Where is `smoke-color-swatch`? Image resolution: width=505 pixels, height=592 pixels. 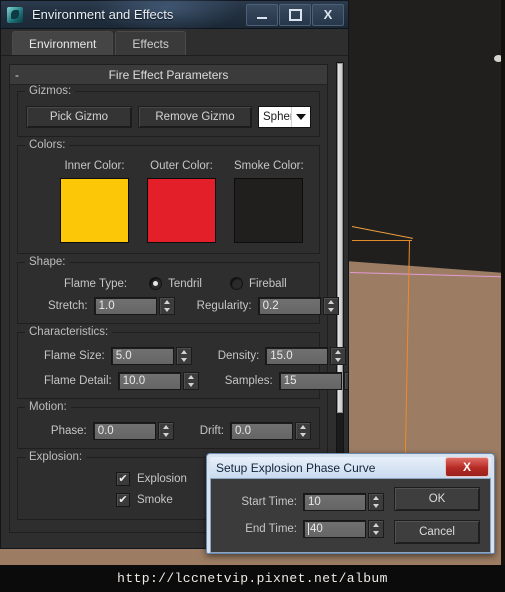 smoke-color-swatch is located at coordinates (269, 210).